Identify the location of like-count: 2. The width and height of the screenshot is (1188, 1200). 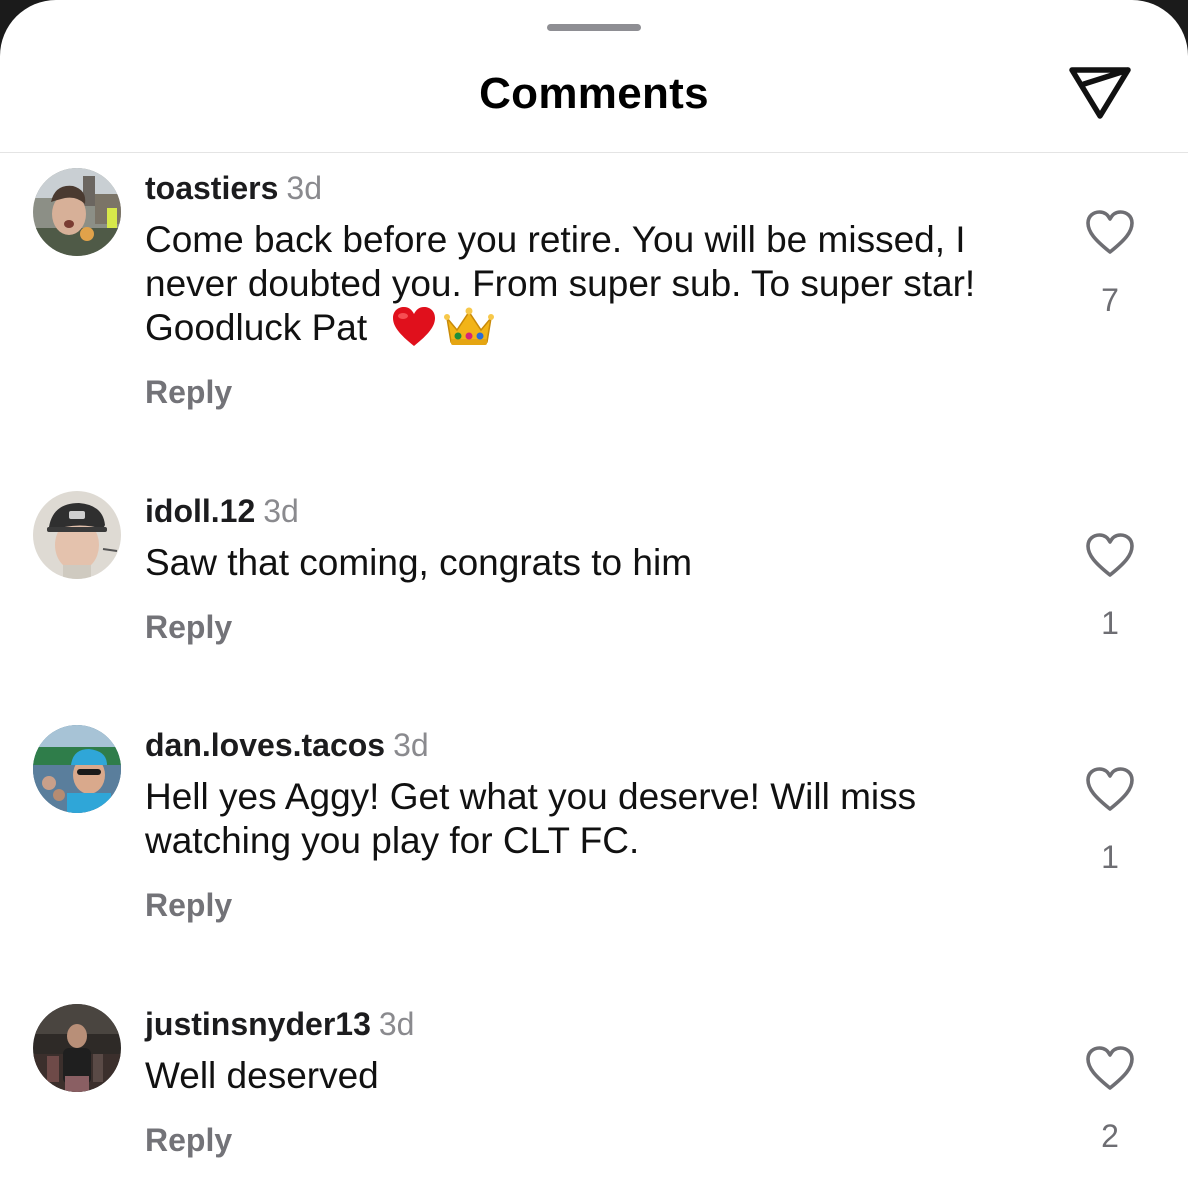
(1110, 1136).